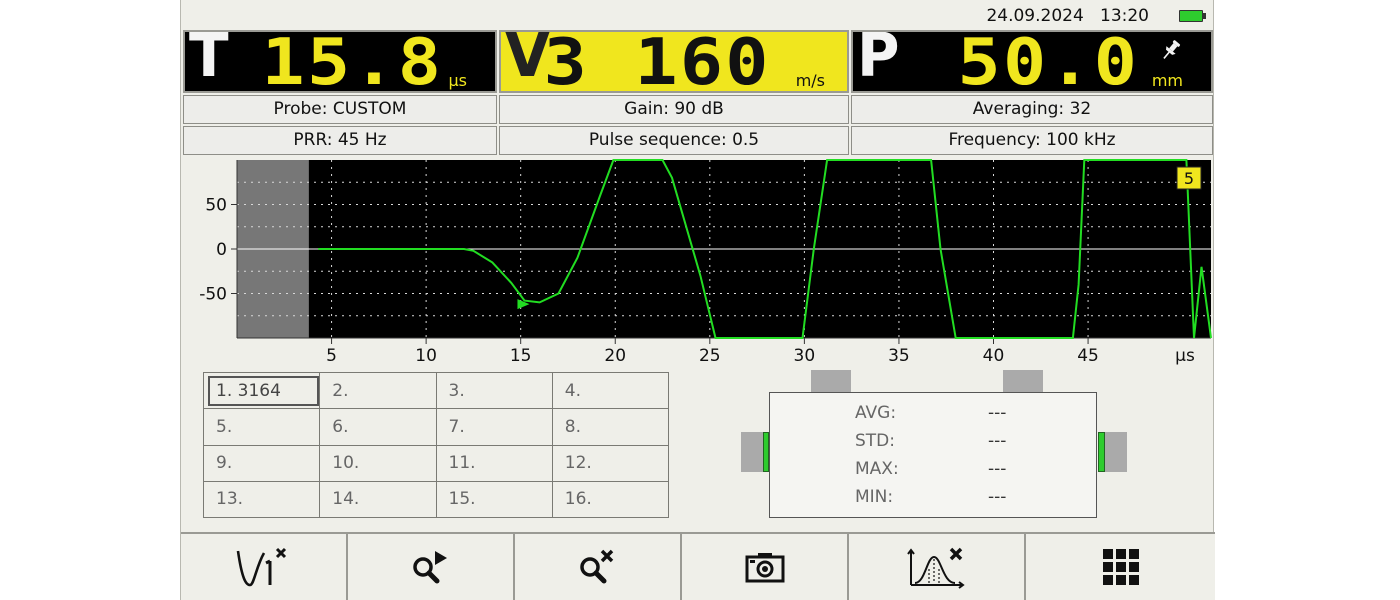 This screenshot has height=600, width=1400. I want to click on probe-receiver-indicator, so click(1101, 452).